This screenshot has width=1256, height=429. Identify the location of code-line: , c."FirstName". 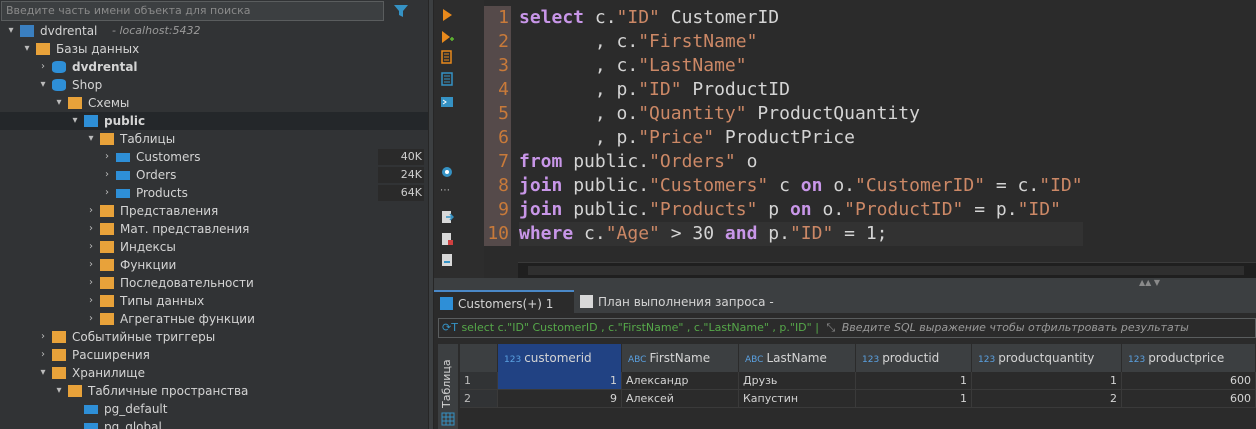
(801, 42).